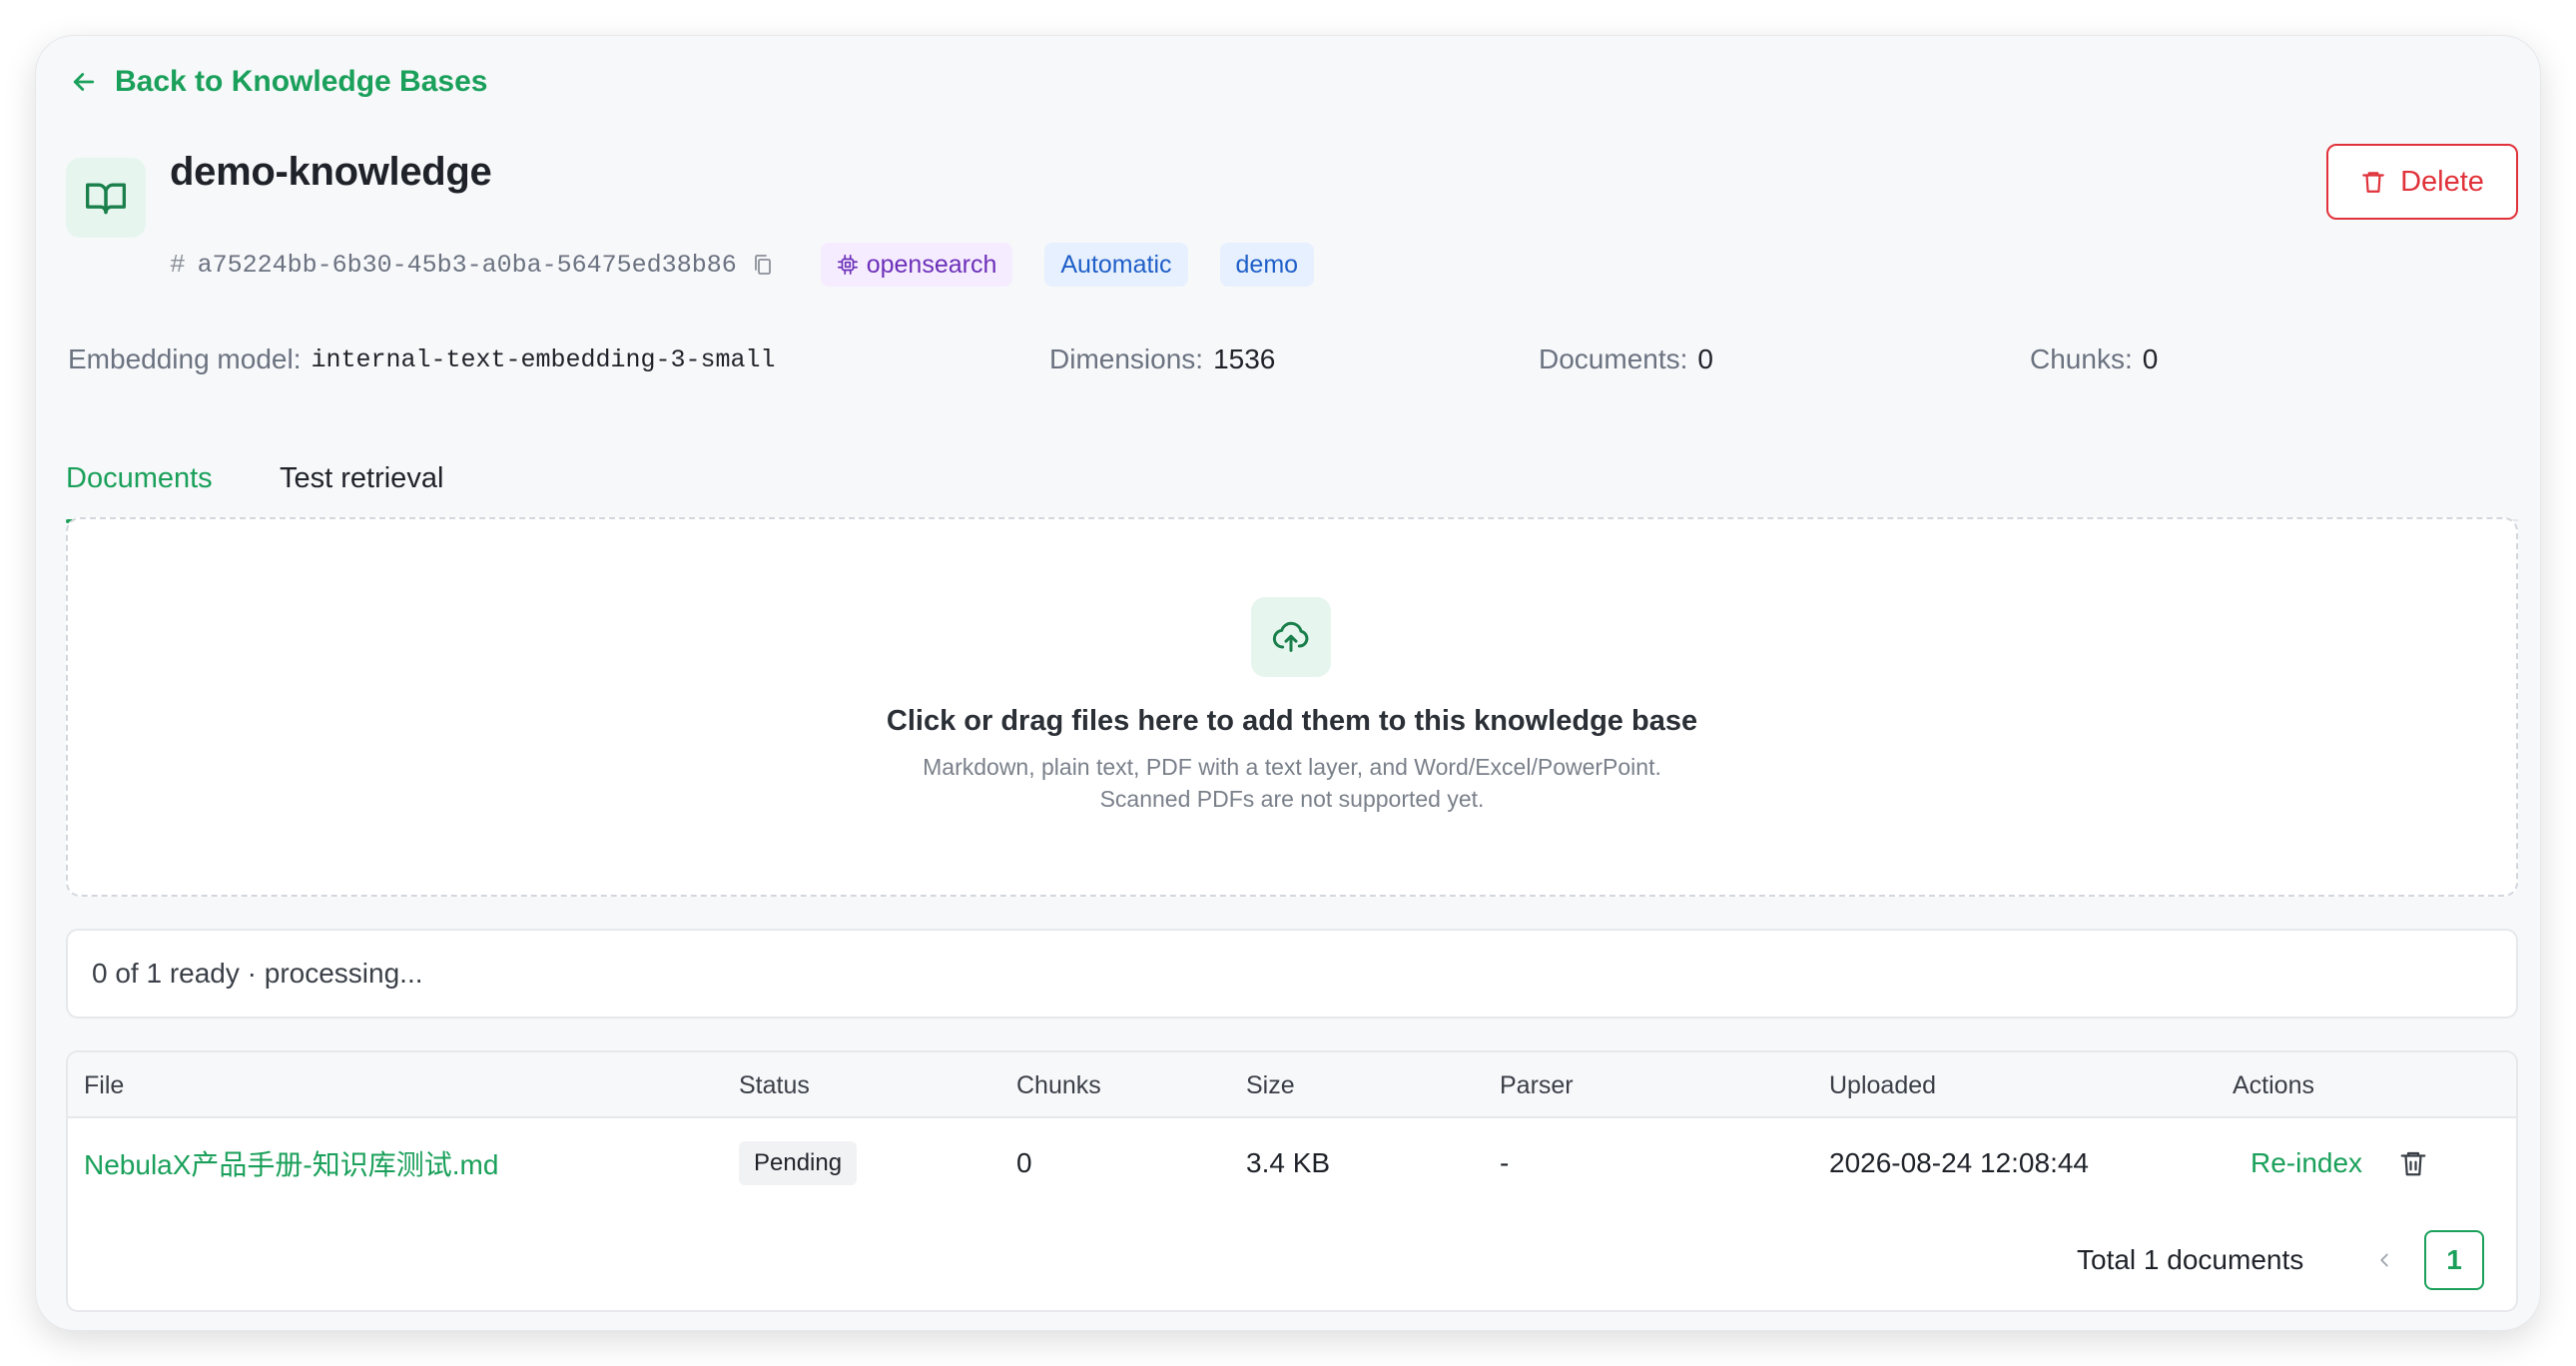 This screenshot has height=1366, width=2576. What do you see at coordinates (467, 265) in the screenshot?
I see `kb-id-value: a75224bb-6b30-45b3-a0ba-56475ed38b86` at bounding box center [467, 265].